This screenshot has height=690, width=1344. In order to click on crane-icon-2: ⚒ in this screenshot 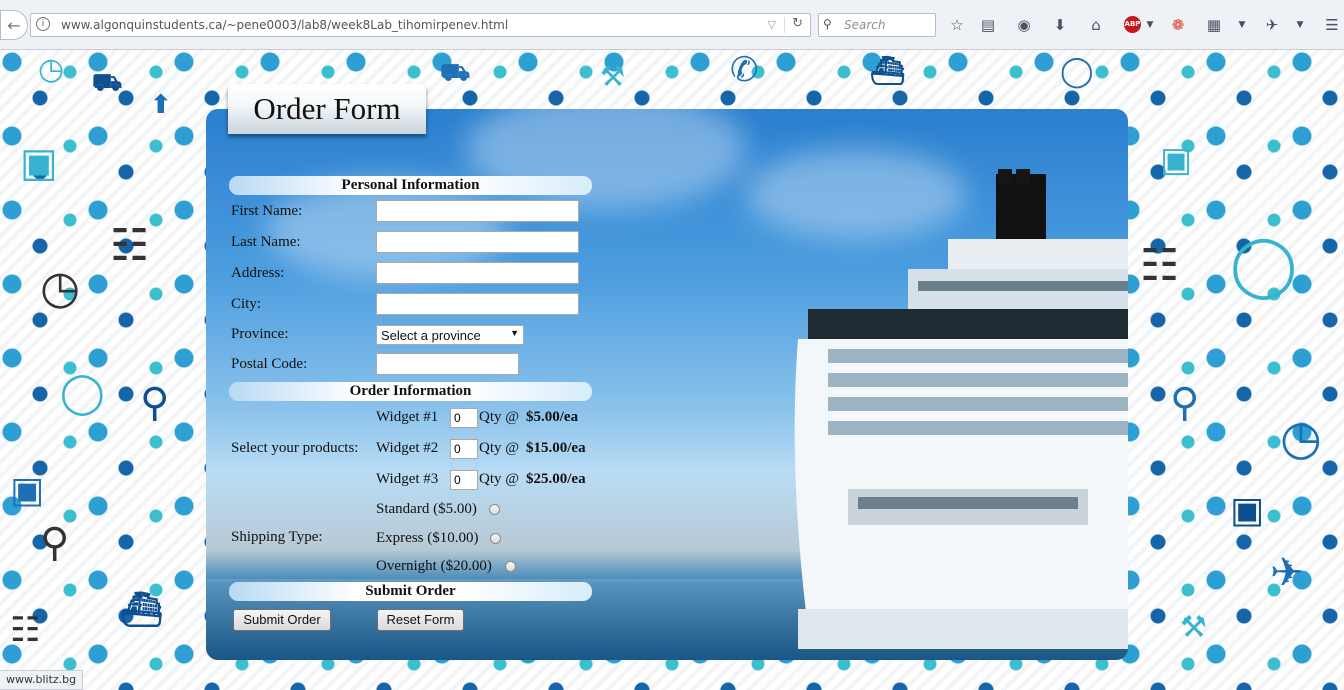, I will do `click(1193, 627)`.